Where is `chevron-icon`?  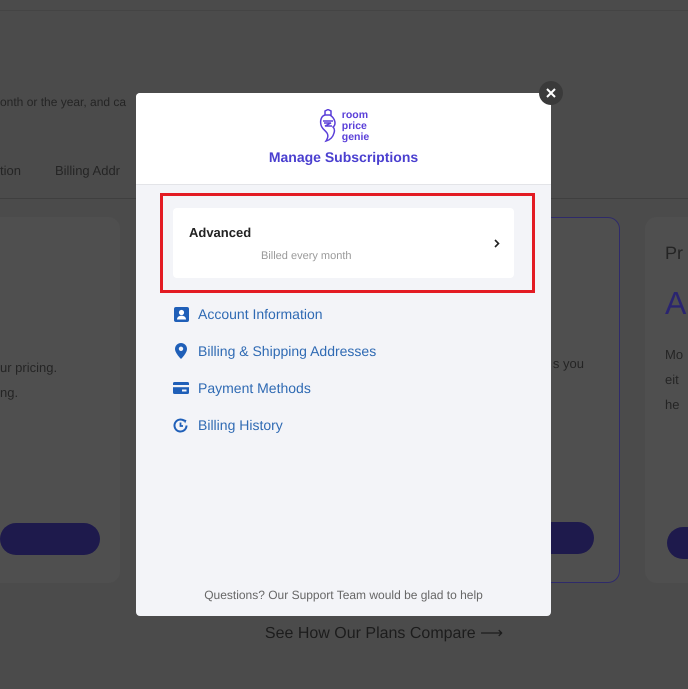 chevron-icon is located at coordinates (497, 243).